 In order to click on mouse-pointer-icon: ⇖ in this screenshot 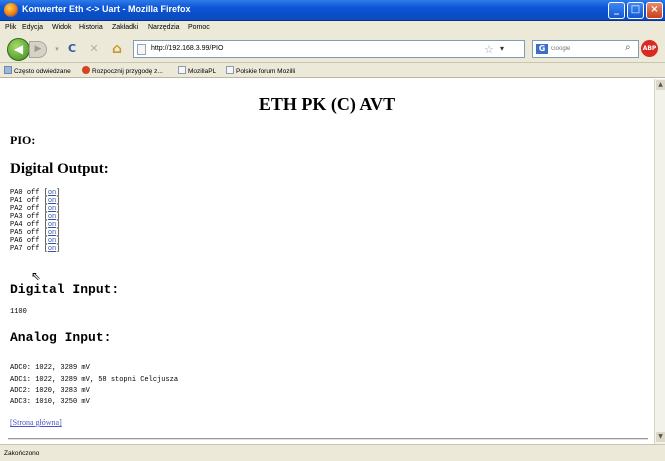, I will do `click(36, 276)`.